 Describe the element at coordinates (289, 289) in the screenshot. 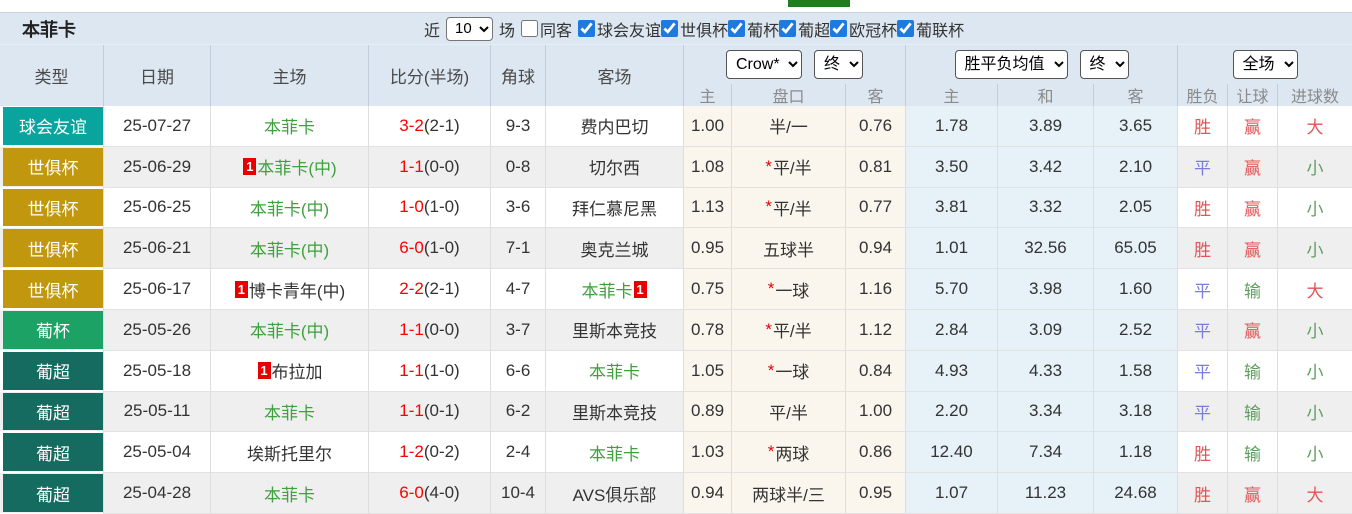

I see `home-team-cell: 1 博卡青年(中)` at that location.